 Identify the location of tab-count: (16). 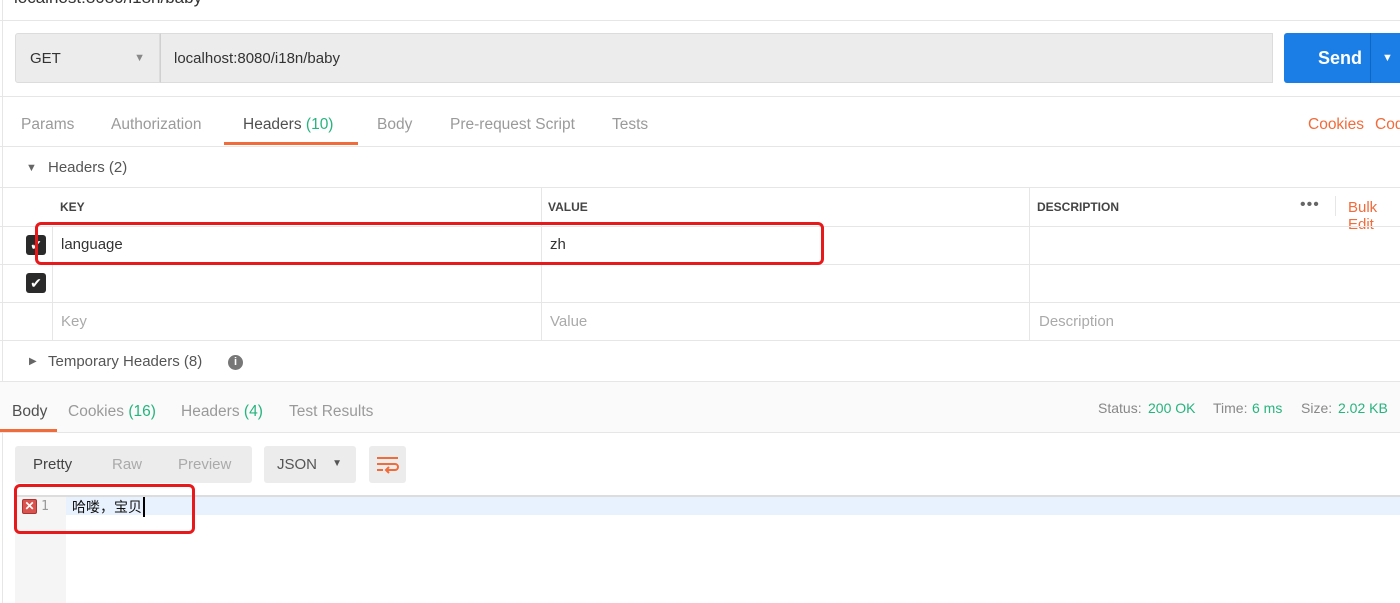
(142, 411).